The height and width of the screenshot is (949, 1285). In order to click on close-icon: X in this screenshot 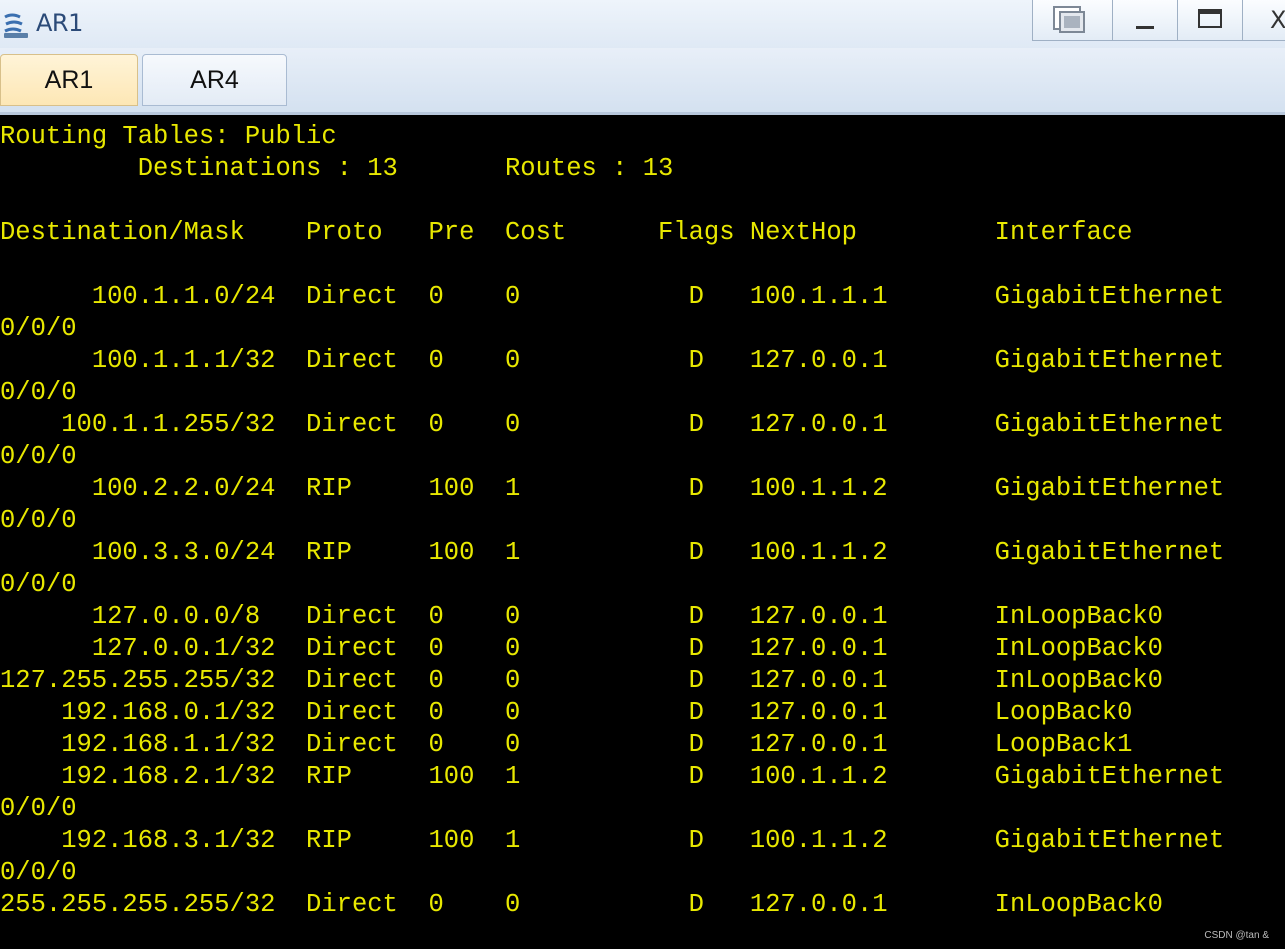, I will do `click(1277, 20)`.